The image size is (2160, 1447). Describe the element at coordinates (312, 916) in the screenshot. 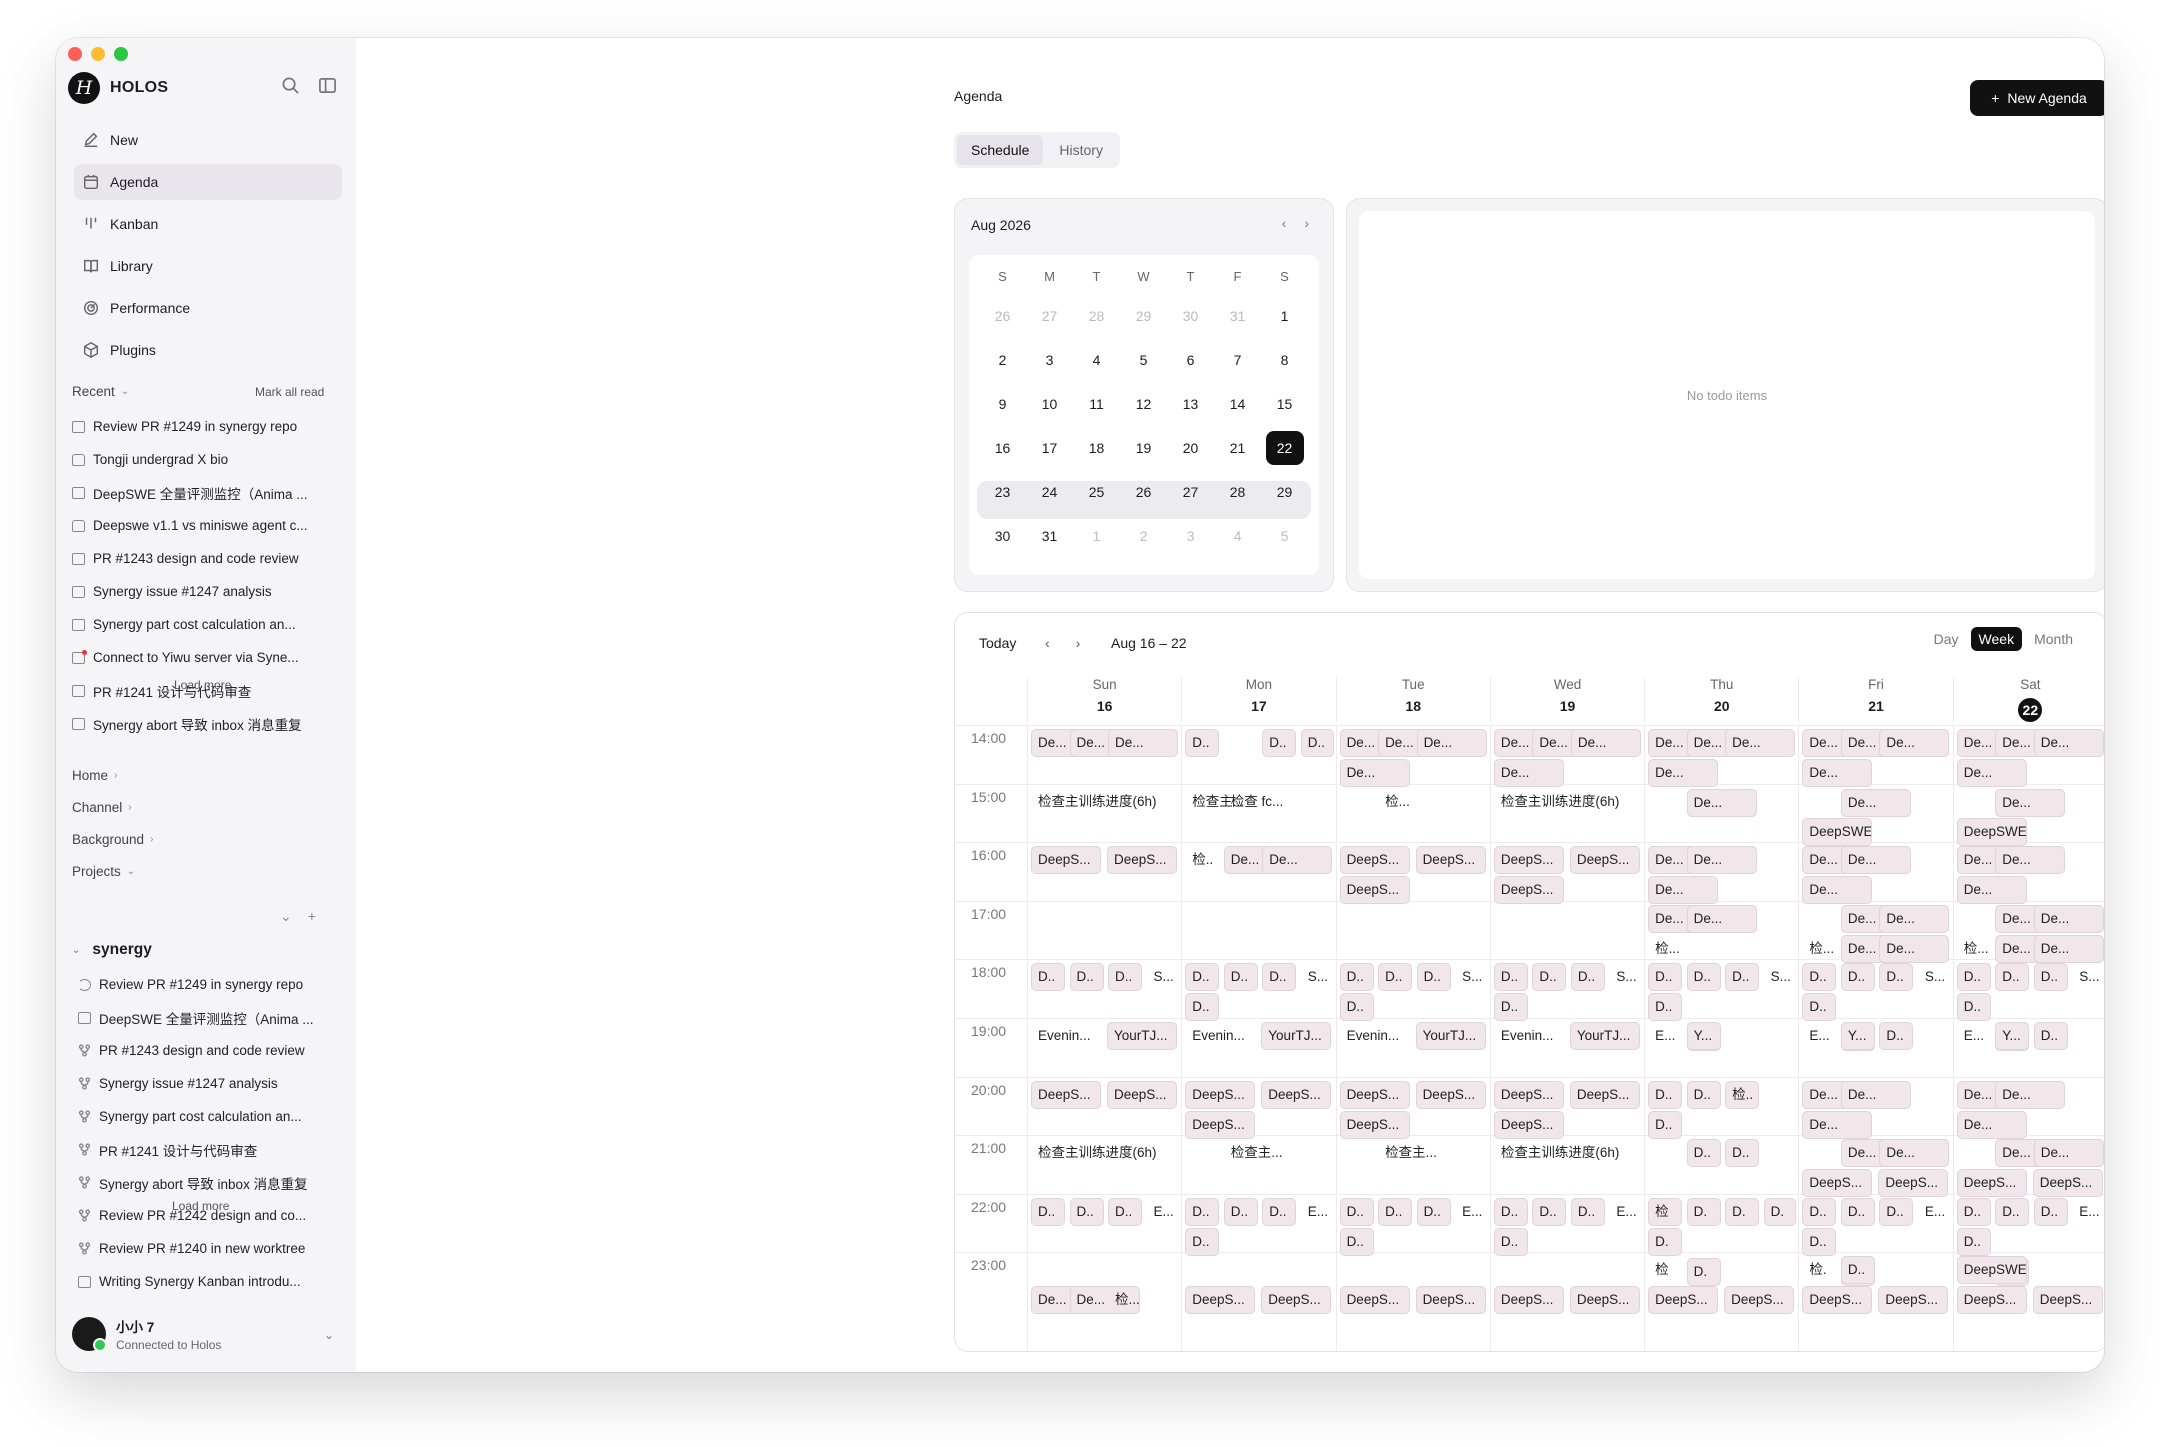

I see `add-project-icon: +` at that location.